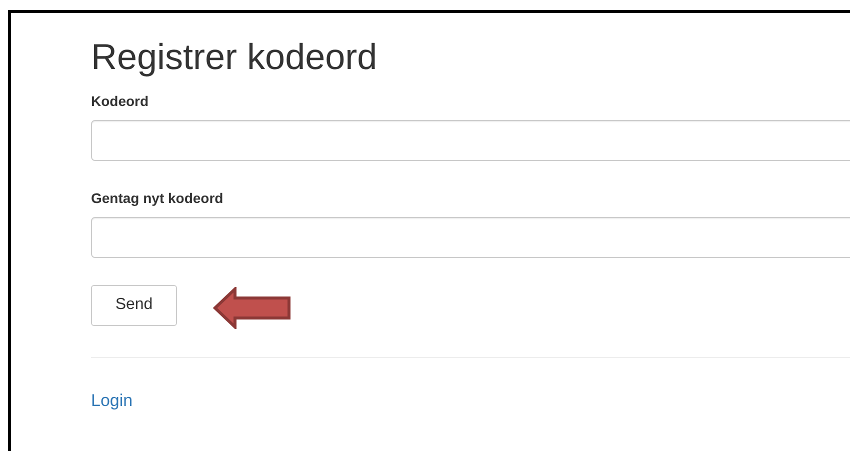 This screenshot has height=451, width=850. Describe the element at coordinates (234, 57) in the screenshot. I see `page-title: Registrer kodeord` at that location.